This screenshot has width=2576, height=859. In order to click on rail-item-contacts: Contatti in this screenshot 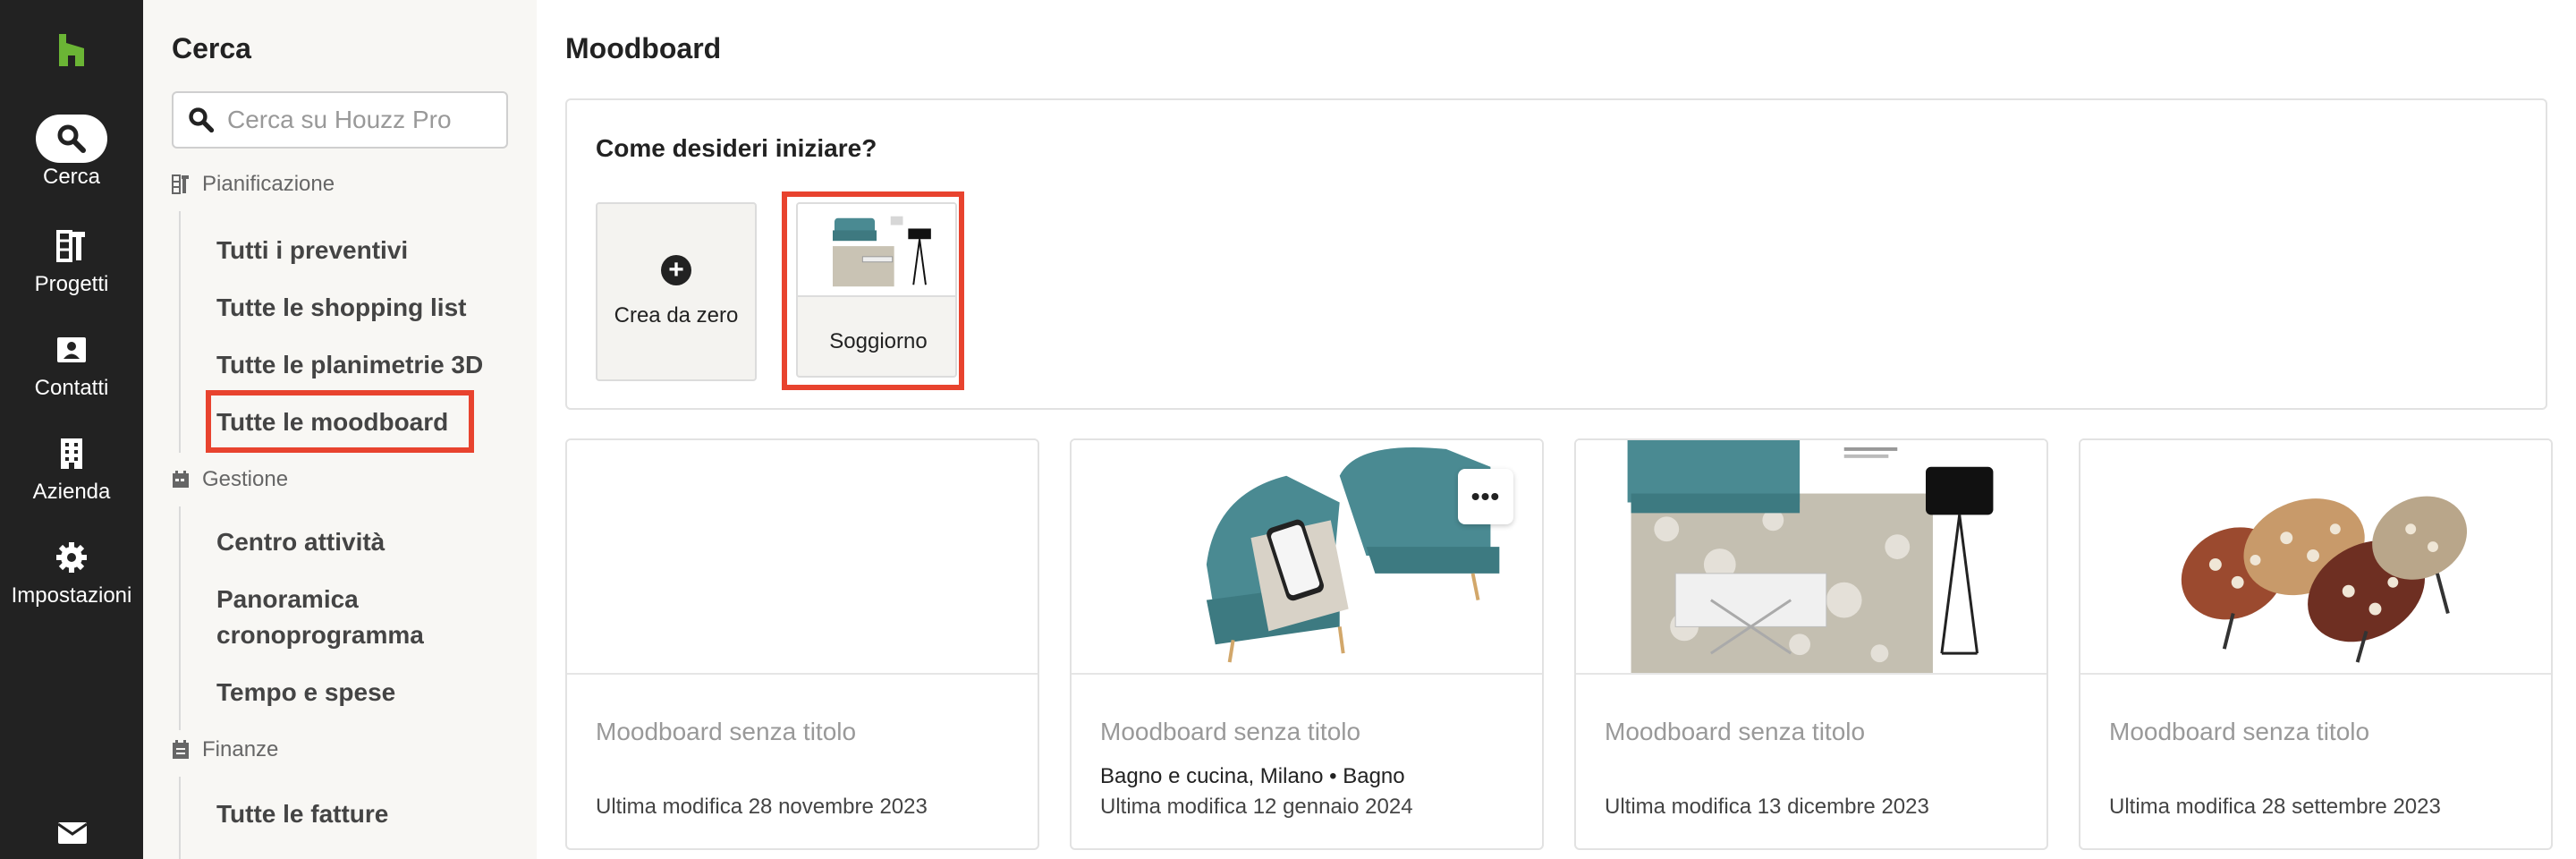, I will do `click(71, 363)`.